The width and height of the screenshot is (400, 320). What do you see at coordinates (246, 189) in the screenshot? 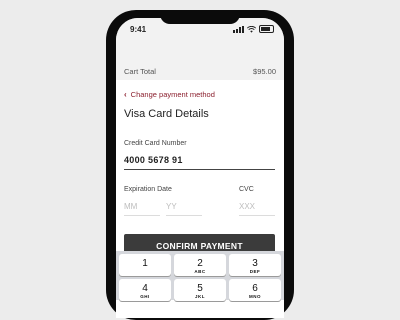
I see `cvc-label: CVC` at bounding box center [246, 189].